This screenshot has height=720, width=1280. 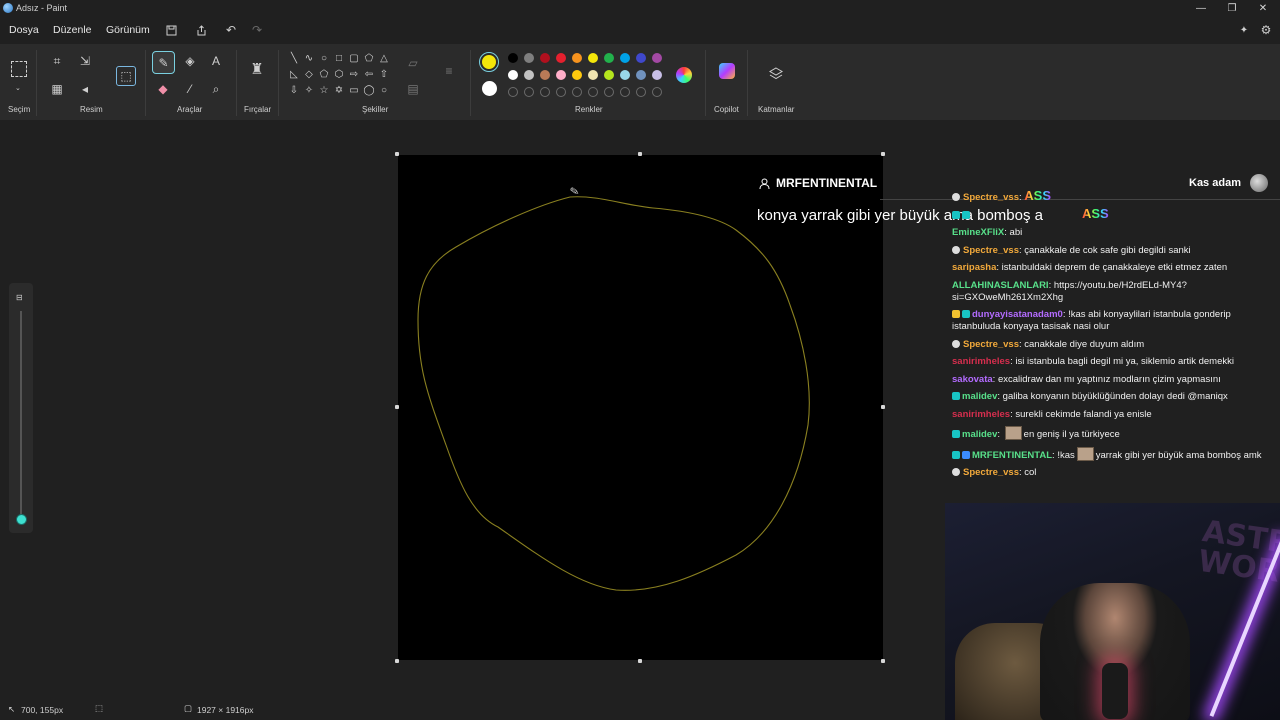 I want to click on color-palette, so click(x=588, y=76).